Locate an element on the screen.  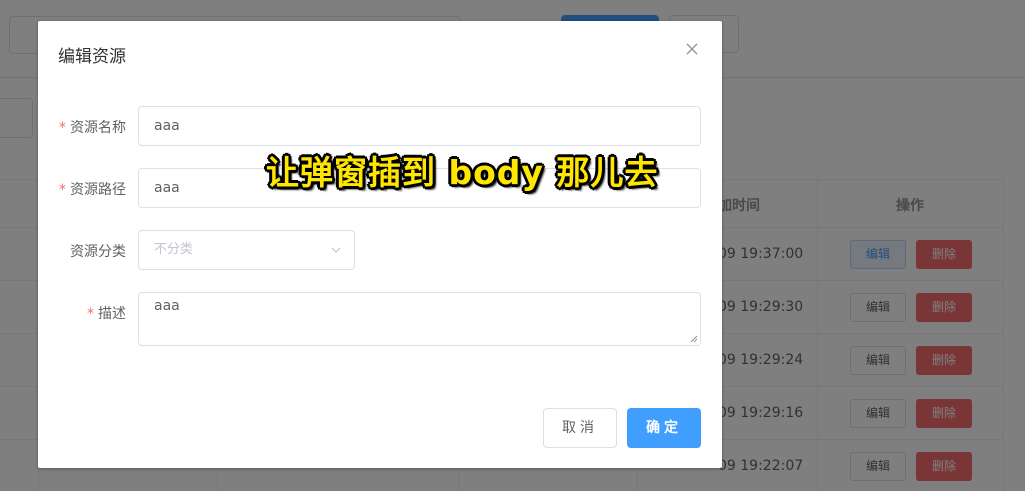
close-icon is located at coordinates (692, 49).